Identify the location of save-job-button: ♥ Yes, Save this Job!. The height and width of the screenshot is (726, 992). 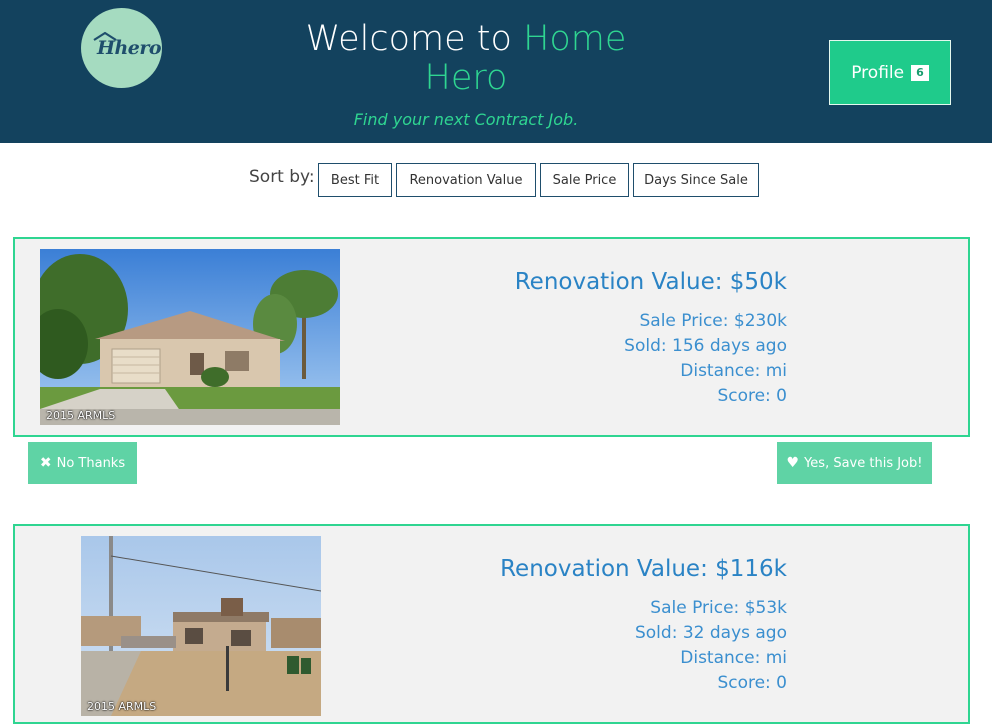
(854, 463).